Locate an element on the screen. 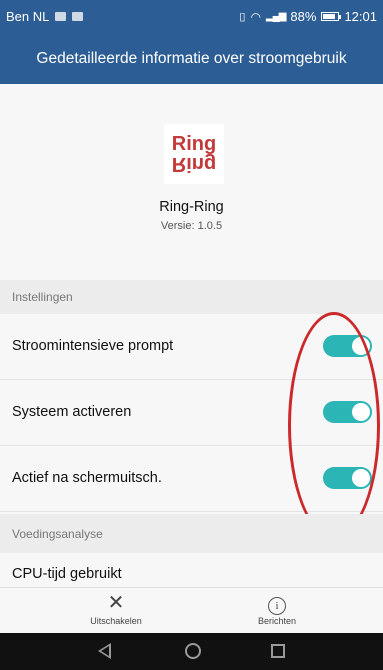 This screenshot has width=383, height=670. sim-icon is located at coordinates (61, 16).